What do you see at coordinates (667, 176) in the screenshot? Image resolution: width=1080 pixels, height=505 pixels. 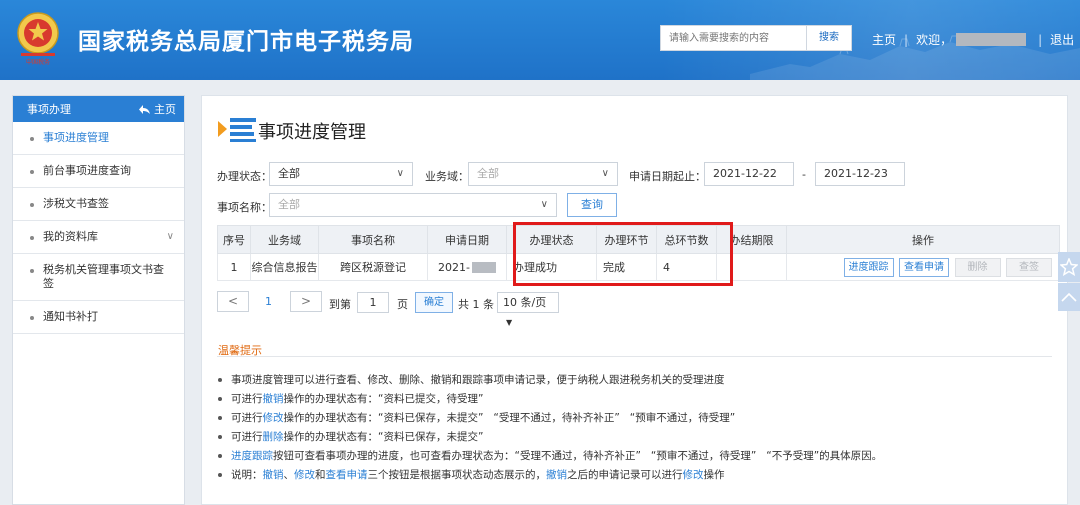 I see `date-range-label: 申请日期起止：` at bounding box center [667, 176].